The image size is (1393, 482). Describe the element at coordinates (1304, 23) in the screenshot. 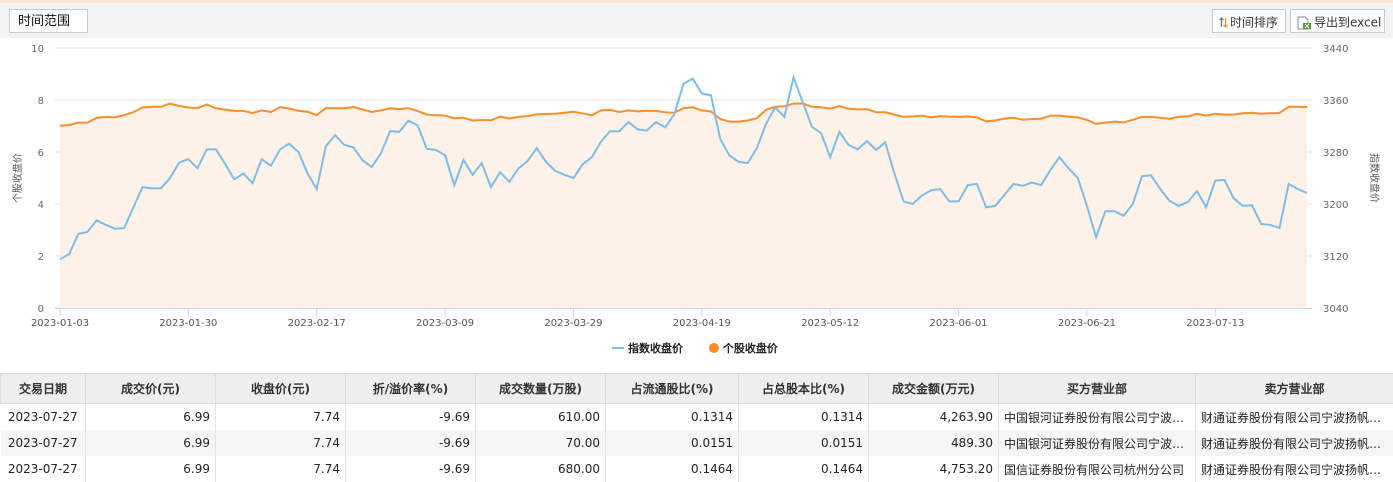

I see `excel-file-icon` at that location.